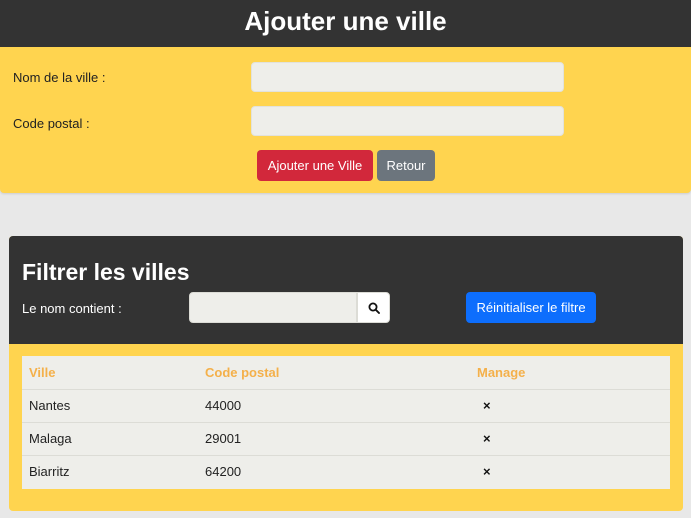 The height and width of the screenshot is (518, 691). I want to click on postal-code-cell: 29001, so click(334, 439).